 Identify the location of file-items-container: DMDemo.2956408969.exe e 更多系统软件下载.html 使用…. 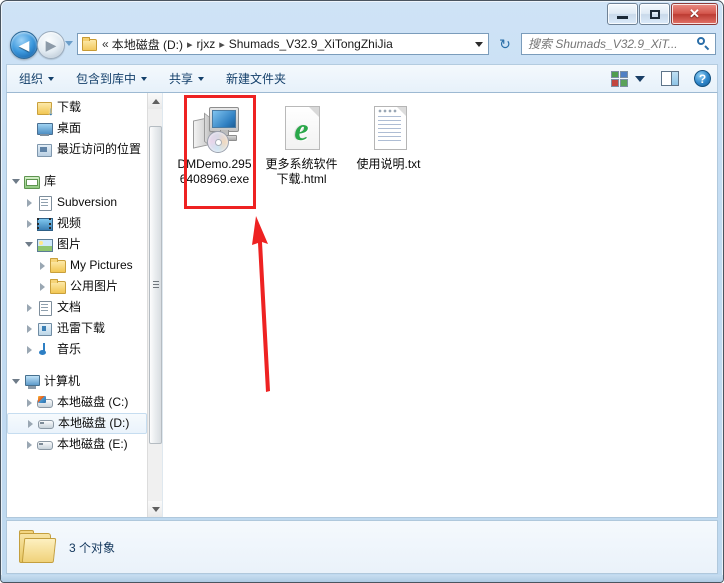
(444, 146).